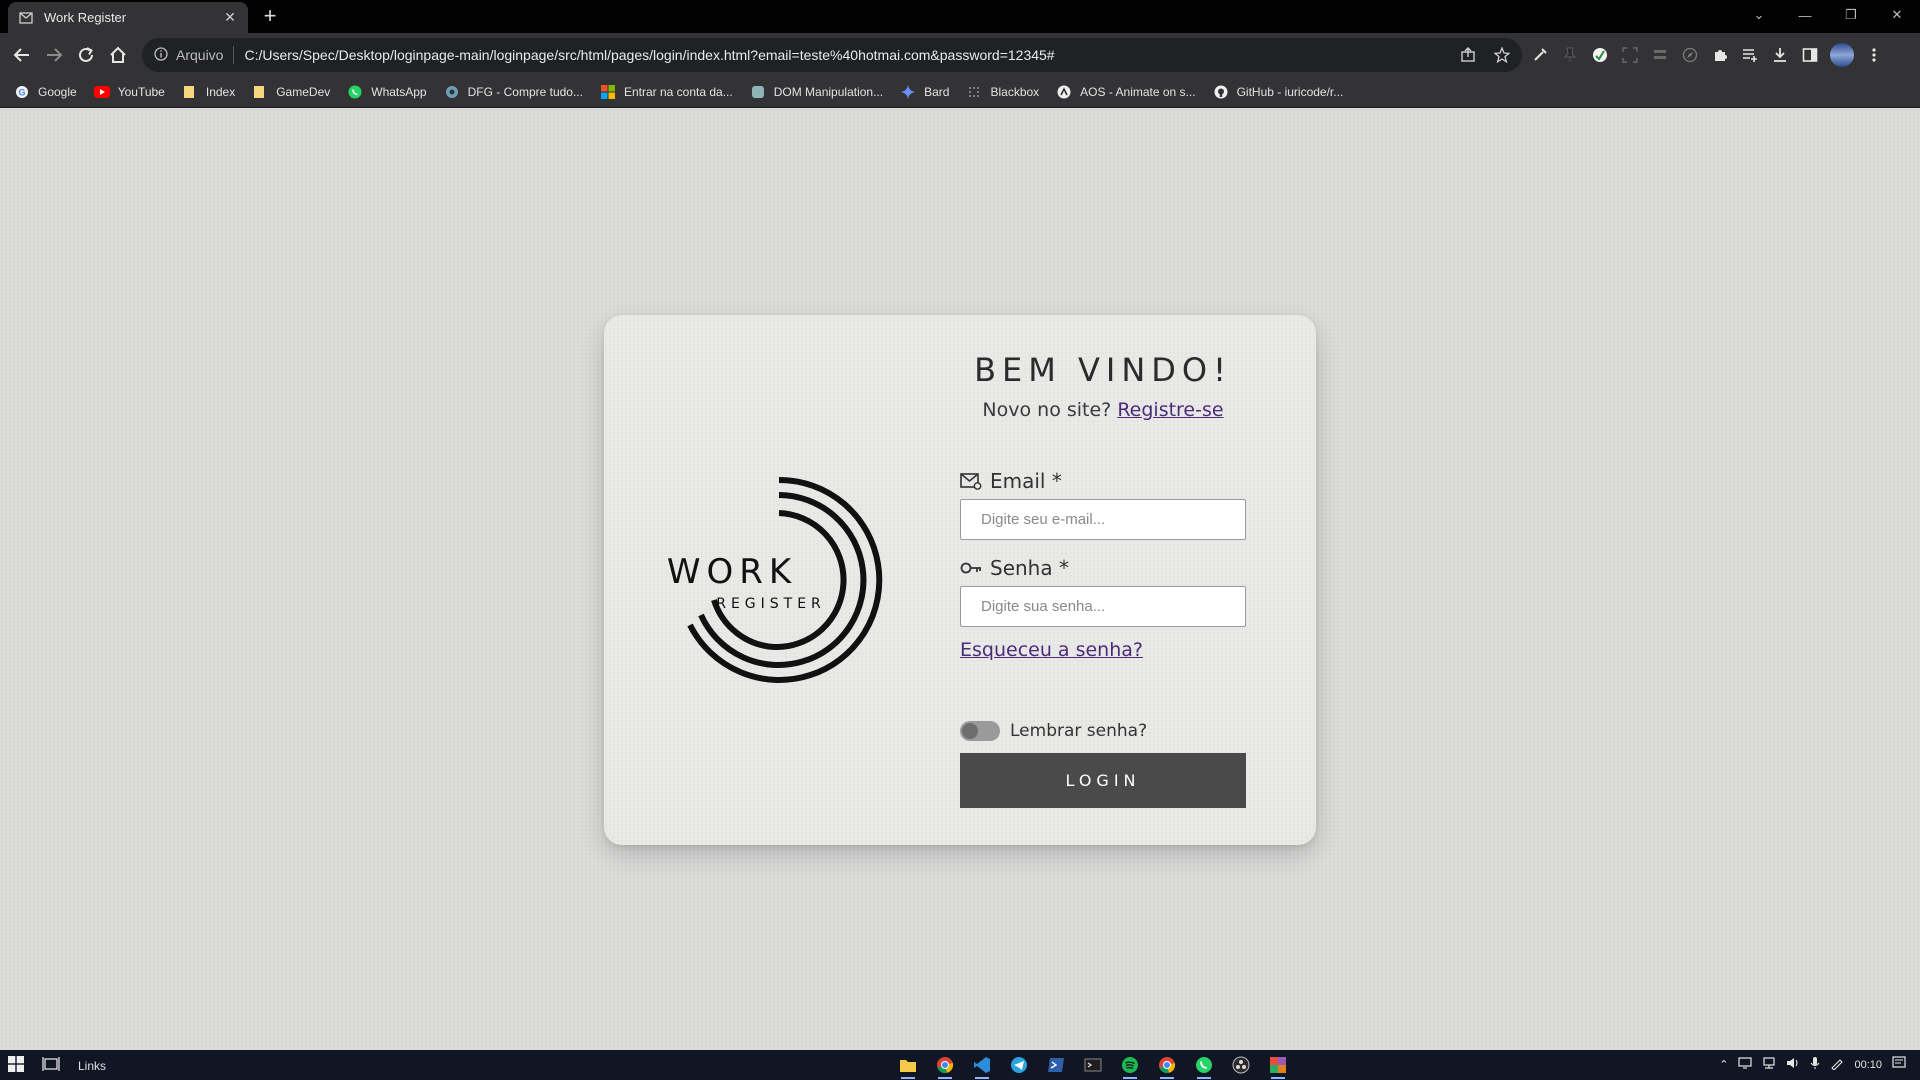 The height and width of the screenshot is (1080, 1920). What do you see at coordinates (771, 604) in the screenshot?
I see `logo-word-register: REGISTER` at bounding box center [771, 604].